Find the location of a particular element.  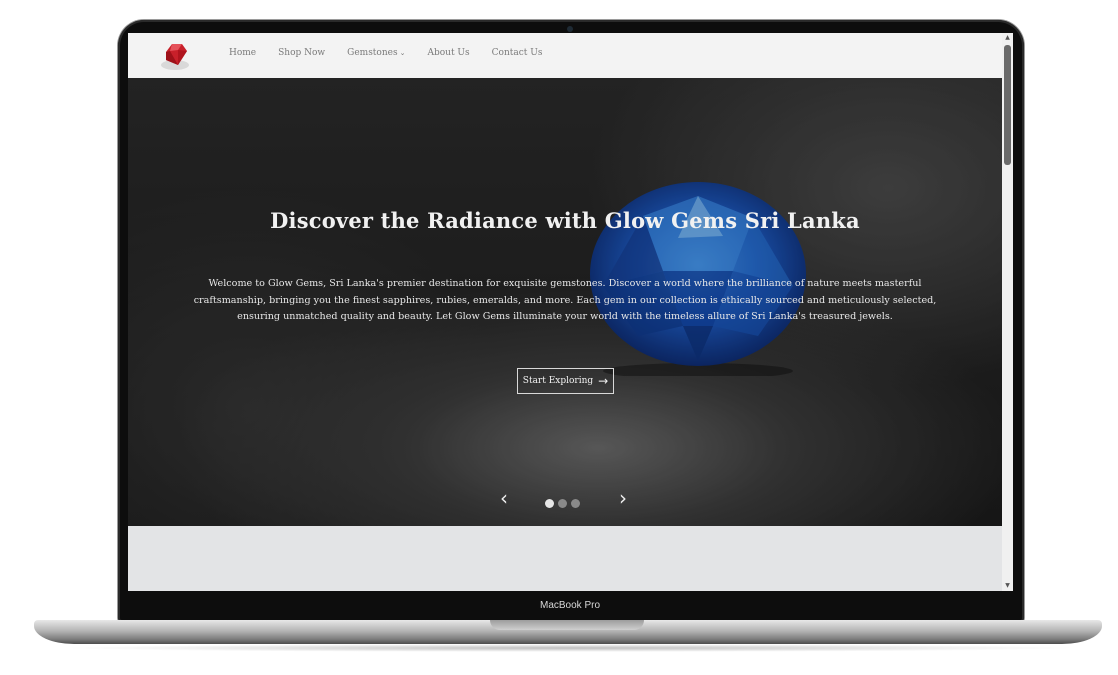

chevron-down-icon: ⌄ is located at coordinates (402, 53).